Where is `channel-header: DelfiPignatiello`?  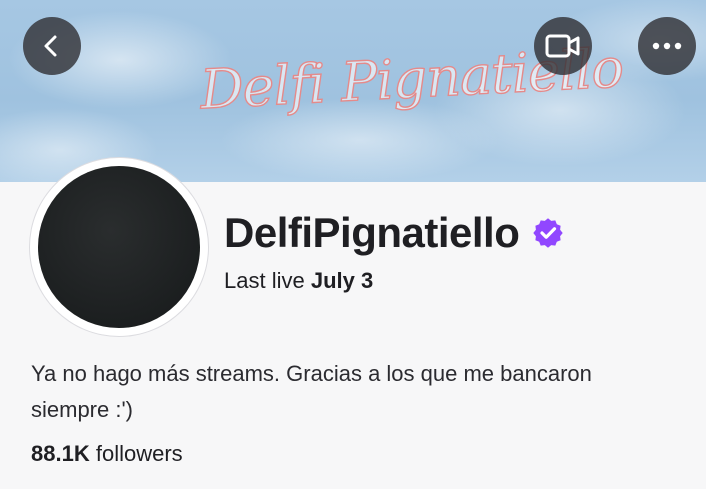 channel-header: DelfiPignatiello is located at coordinates (394, 233).